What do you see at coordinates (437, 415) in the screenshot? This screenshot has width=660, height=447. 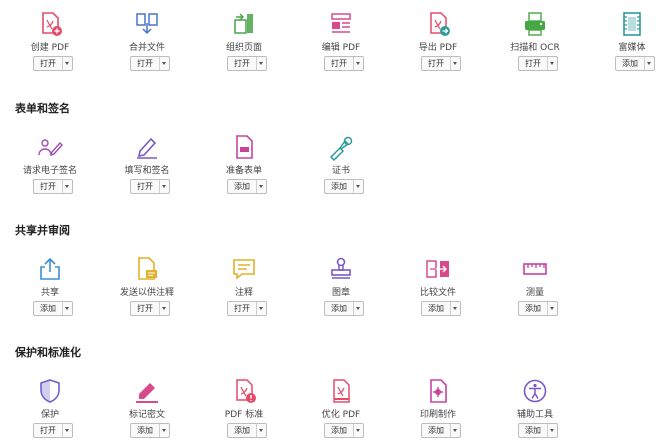 I see `tool-label: 印刷制作` at bounding box center [437, 415].